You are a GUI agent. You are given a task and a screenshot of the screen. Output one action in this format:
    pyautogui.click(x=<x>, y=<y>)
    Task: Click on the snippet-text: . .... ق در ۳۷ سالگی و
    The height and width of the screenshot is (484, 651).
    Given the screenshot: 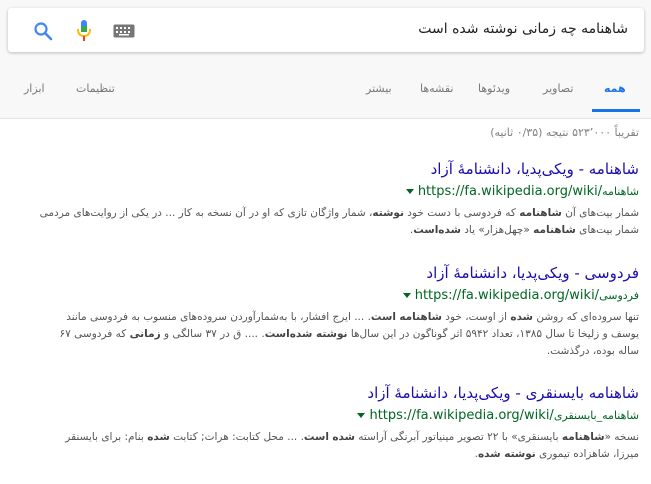 What is the action you would take?
    pyautogui.click(x=212, y=334)
    